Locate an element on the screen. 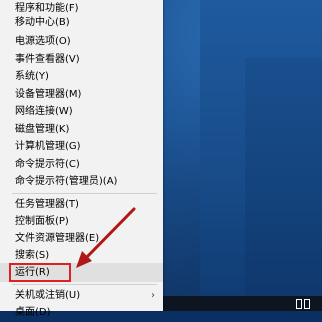  menu-item-command-prompt-admin: 命令提示符(管理员)(A) is located at coordinates (81, 181).